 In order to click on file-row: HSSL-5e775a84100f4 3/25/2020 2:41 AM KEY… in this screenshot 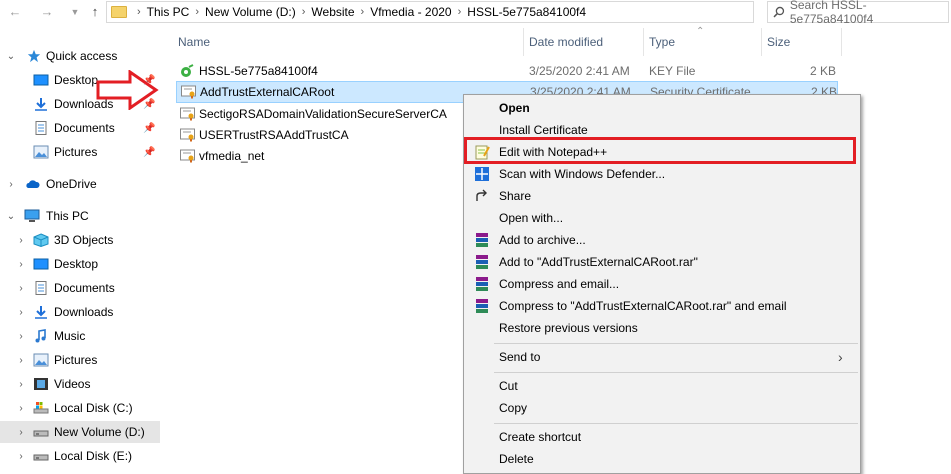, I will do `click(507, 71)`.